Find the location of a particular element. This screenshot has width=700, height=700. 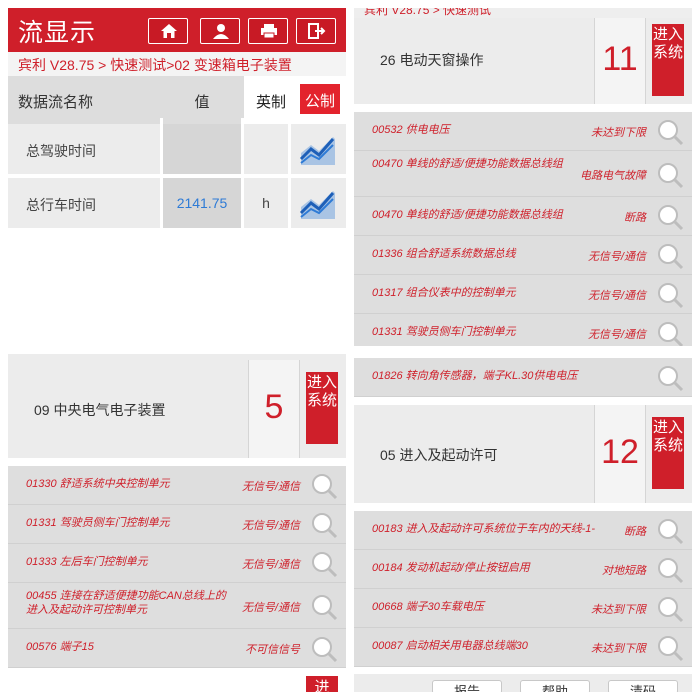

table-header: 数据流名称 值 英制 公制 is located at coordinates (177, 100).